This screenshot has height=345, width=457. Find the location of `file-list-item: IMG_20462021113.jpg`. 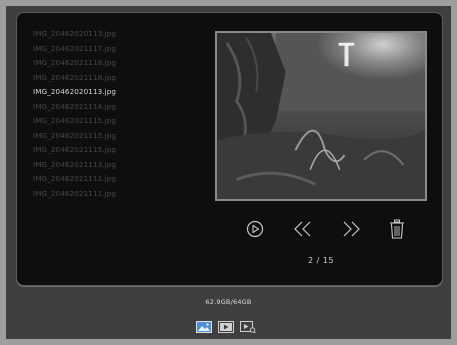

file-list-item: IMG_20462021113.jpg is located at coordinates (118, 165).